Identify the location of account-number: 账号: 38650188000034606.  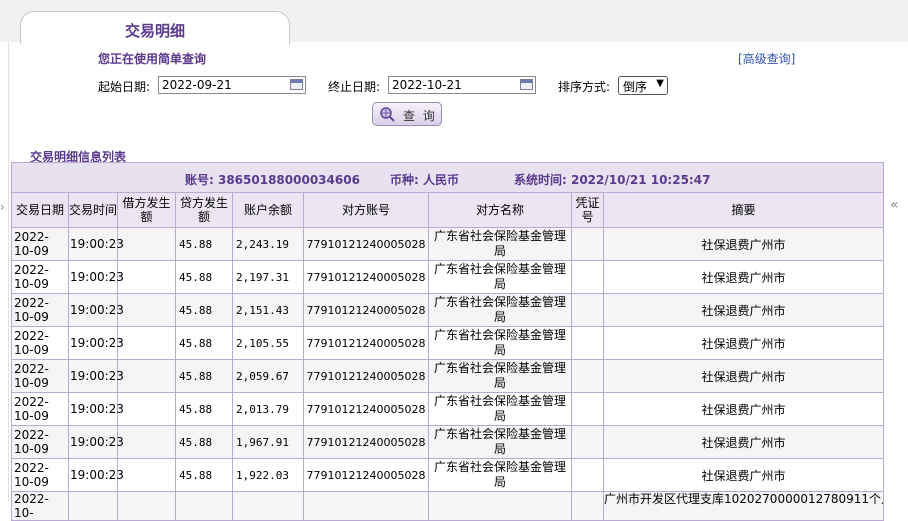
(272, 180).